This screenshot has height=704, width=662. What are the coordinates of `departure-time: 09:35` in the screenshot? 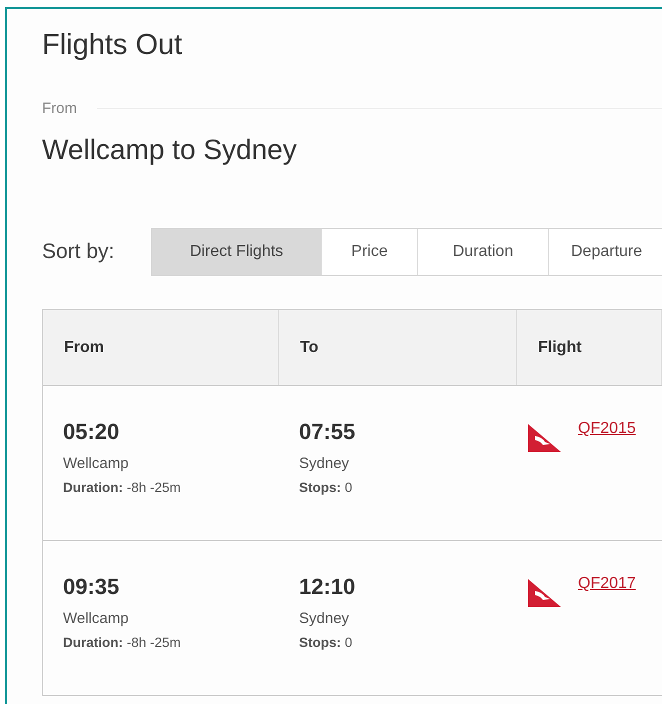 It's located at (91, 587).